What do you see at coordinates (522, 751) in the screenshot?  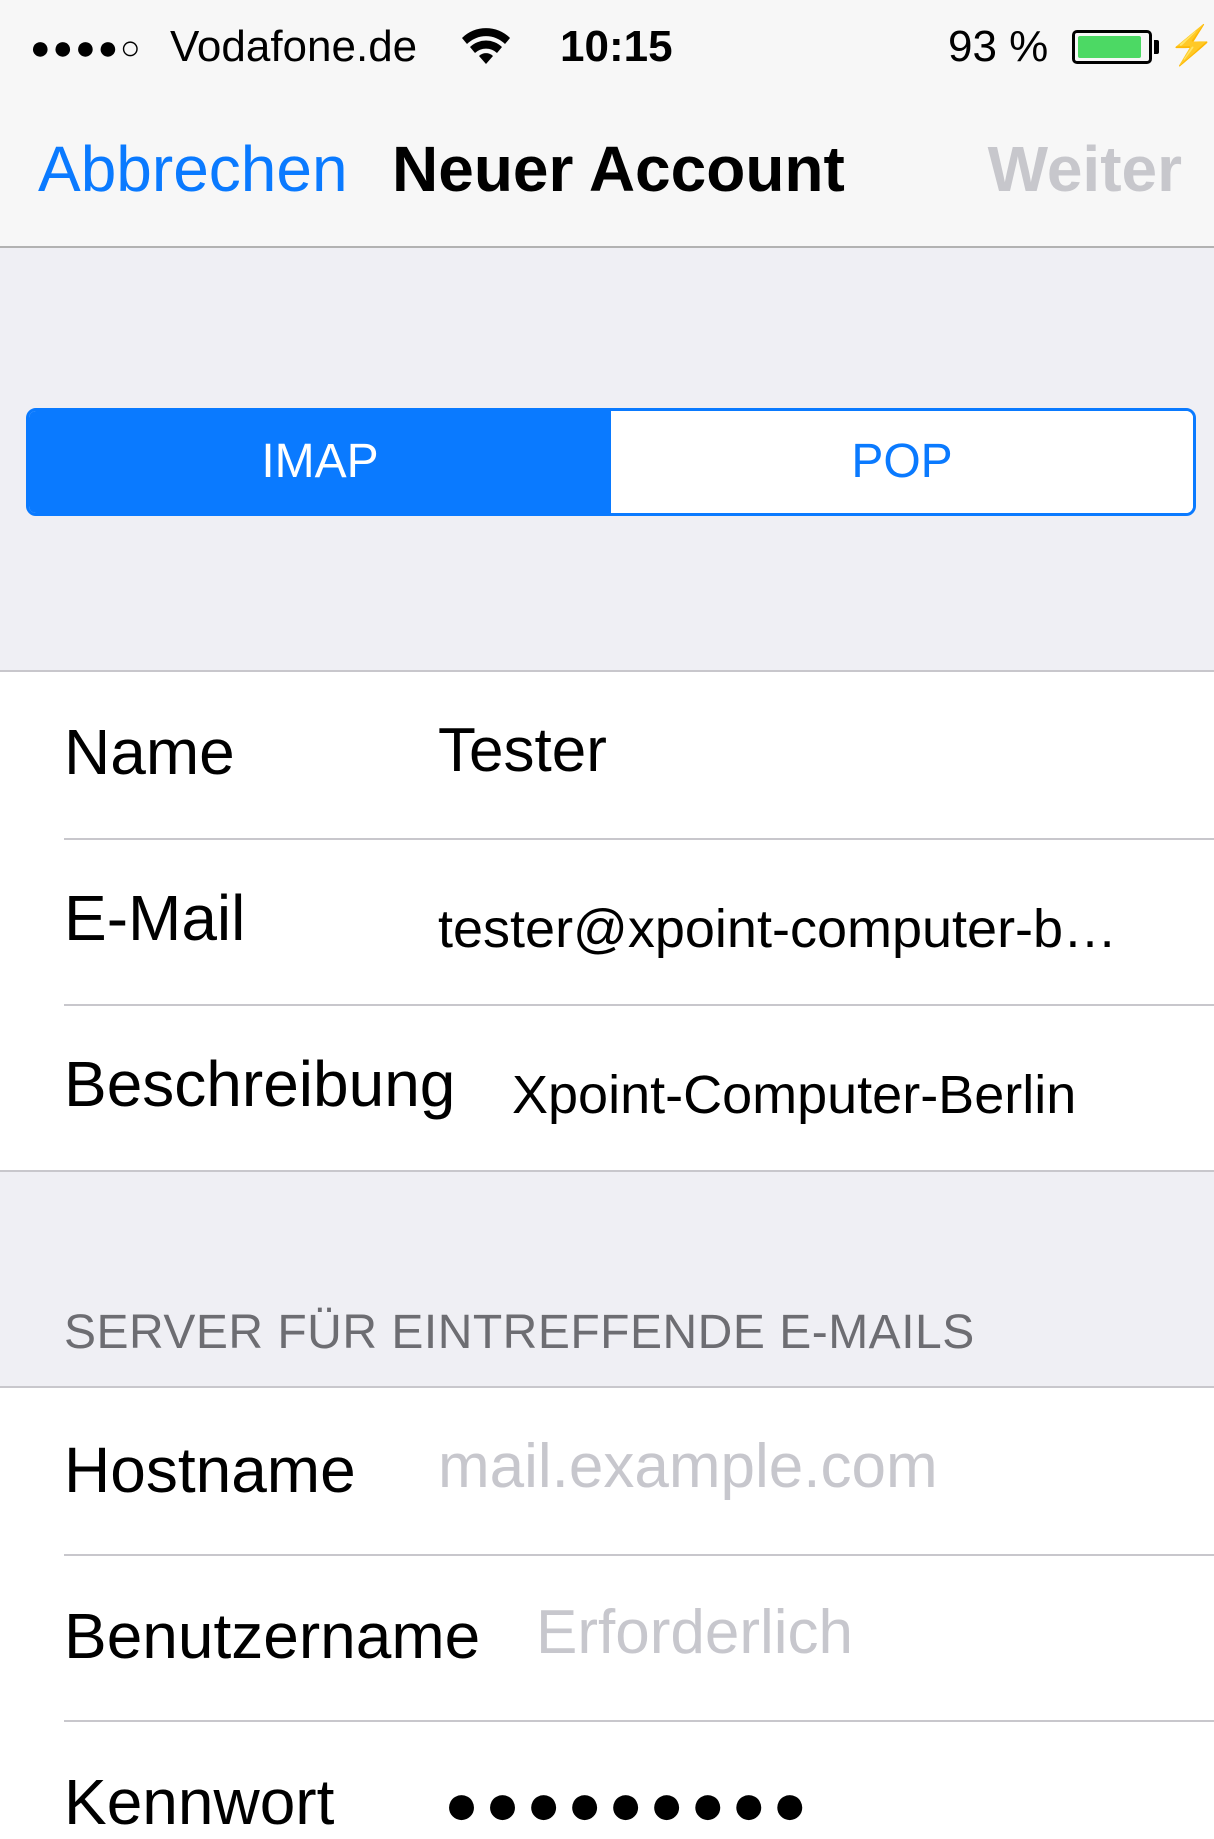 I see `name-field: Tester` at bounding box center [522, 751].